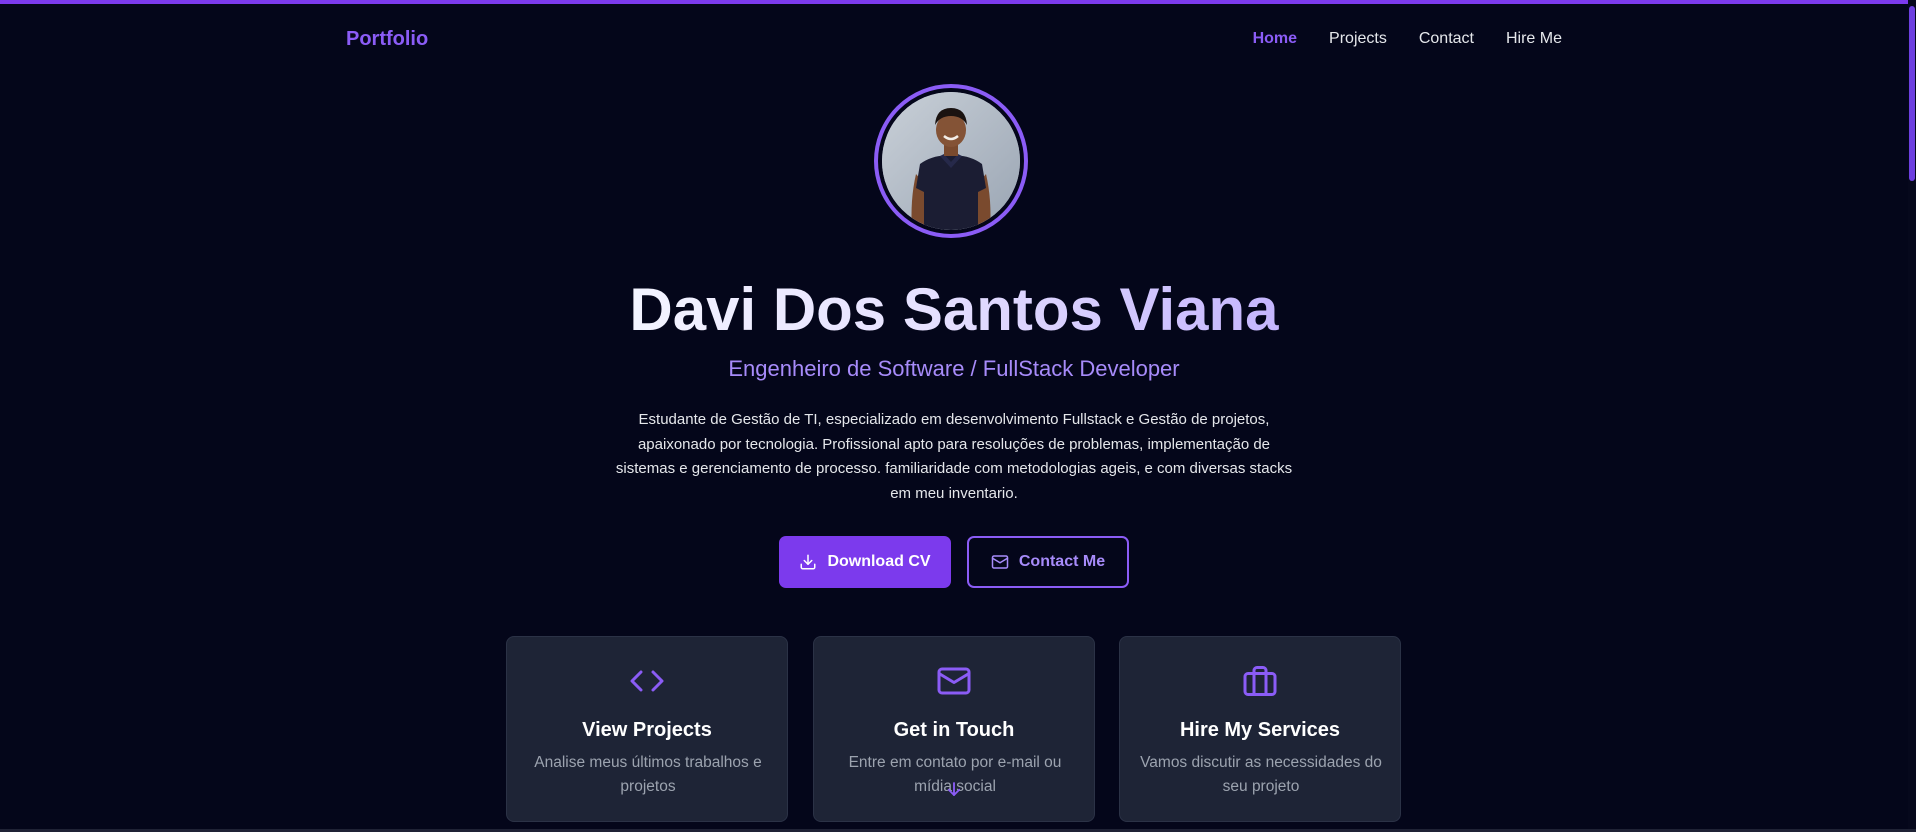 This screenshot has height=832, width=1916. I want to click on nav-links: Home Projects Contact Hire Me, so click(1407, 39).